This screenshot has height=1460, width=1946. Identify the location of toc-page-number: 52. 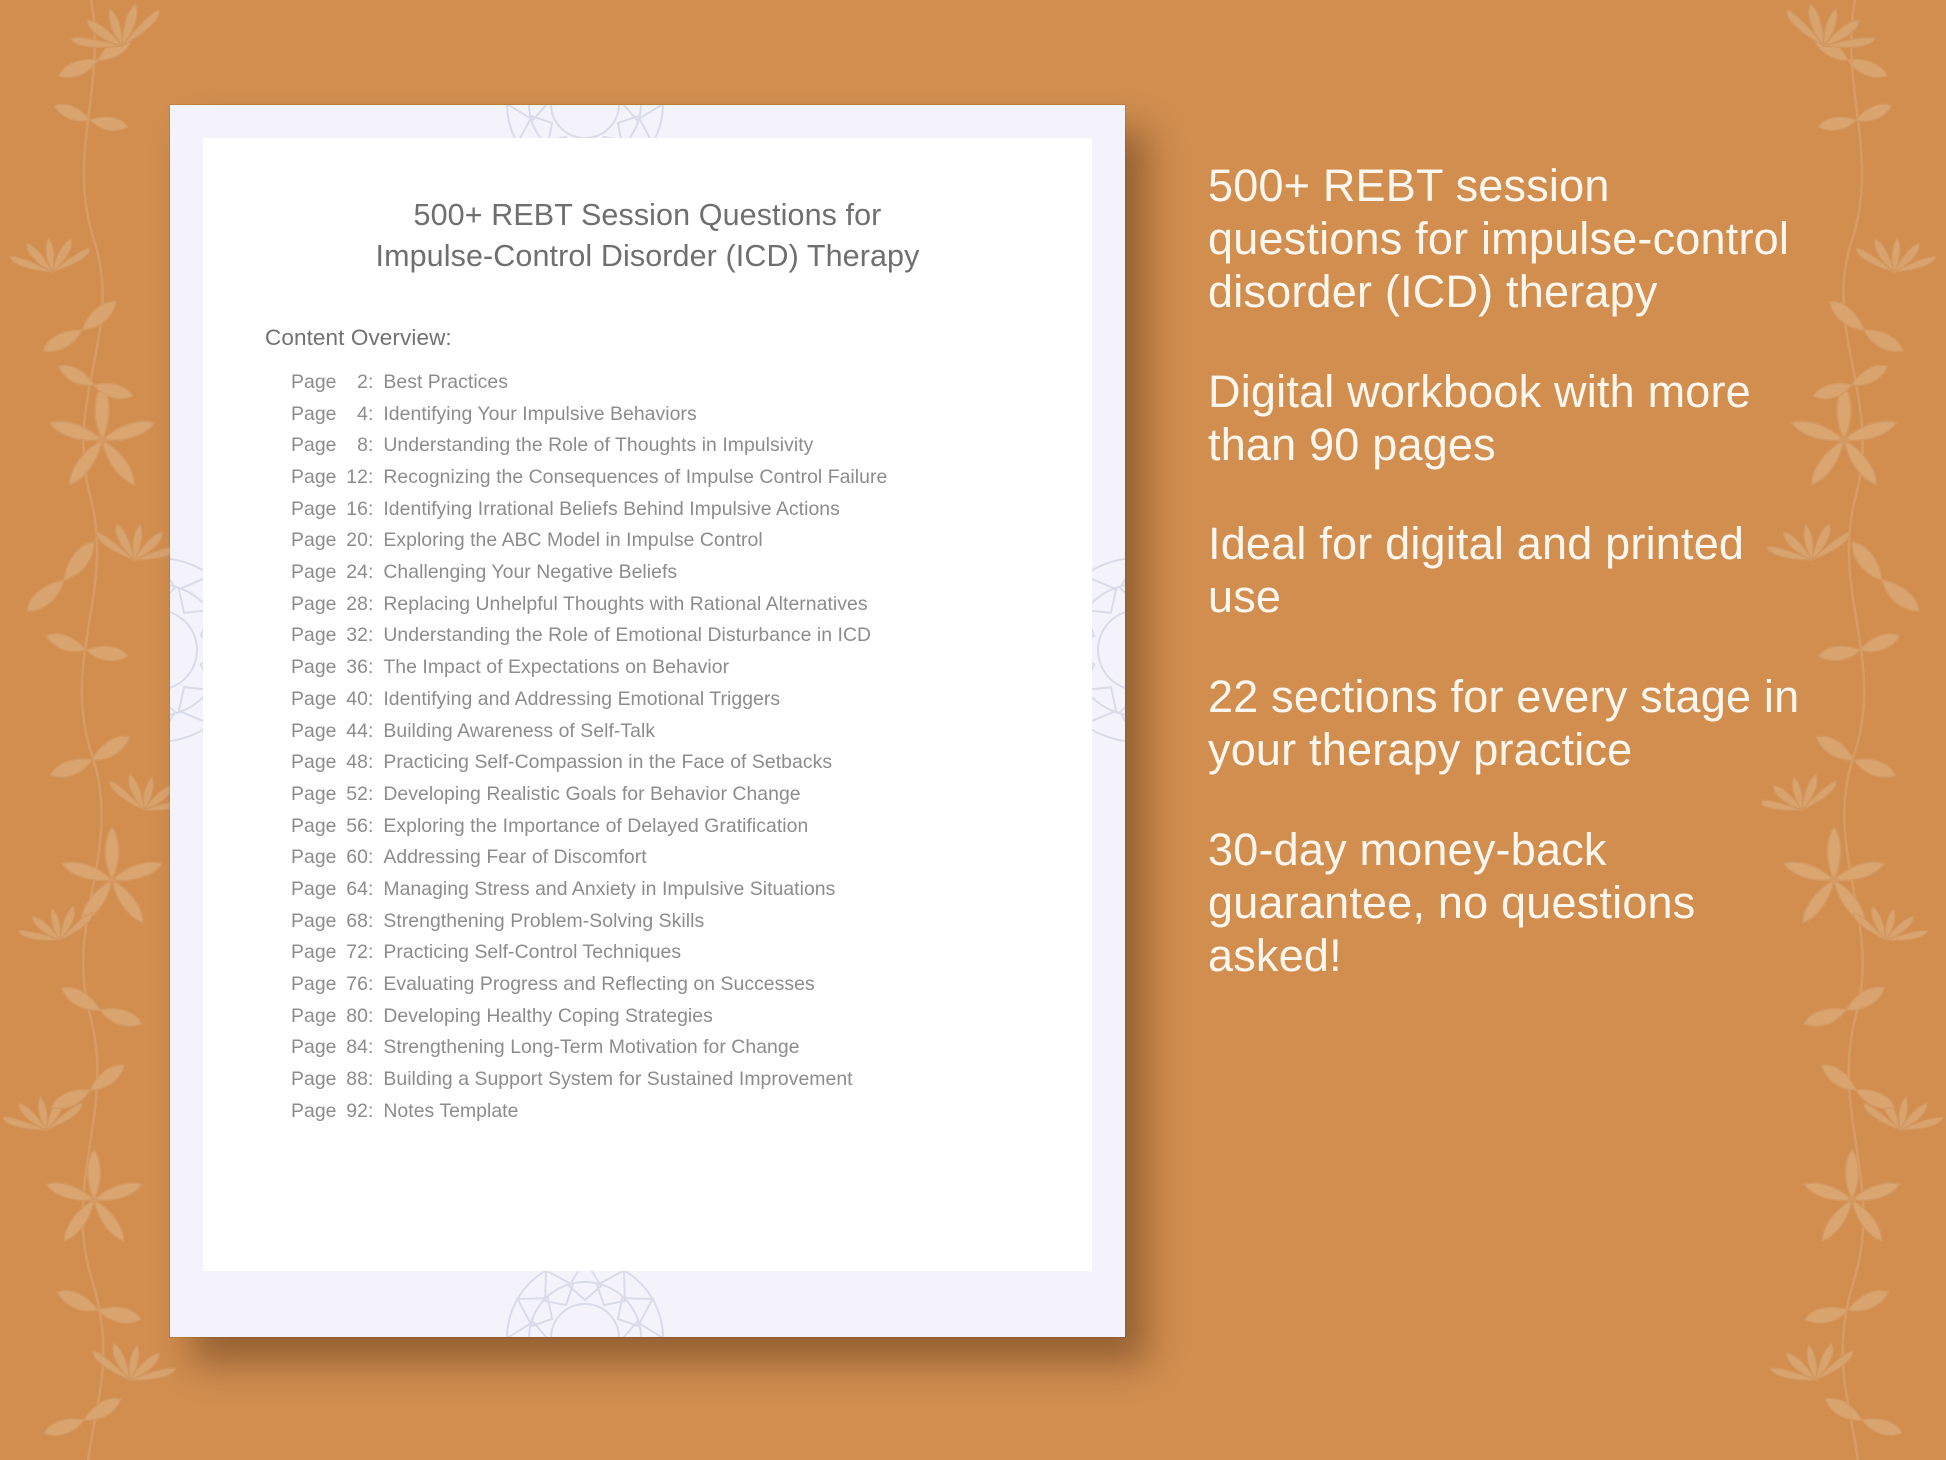
(357, 793).